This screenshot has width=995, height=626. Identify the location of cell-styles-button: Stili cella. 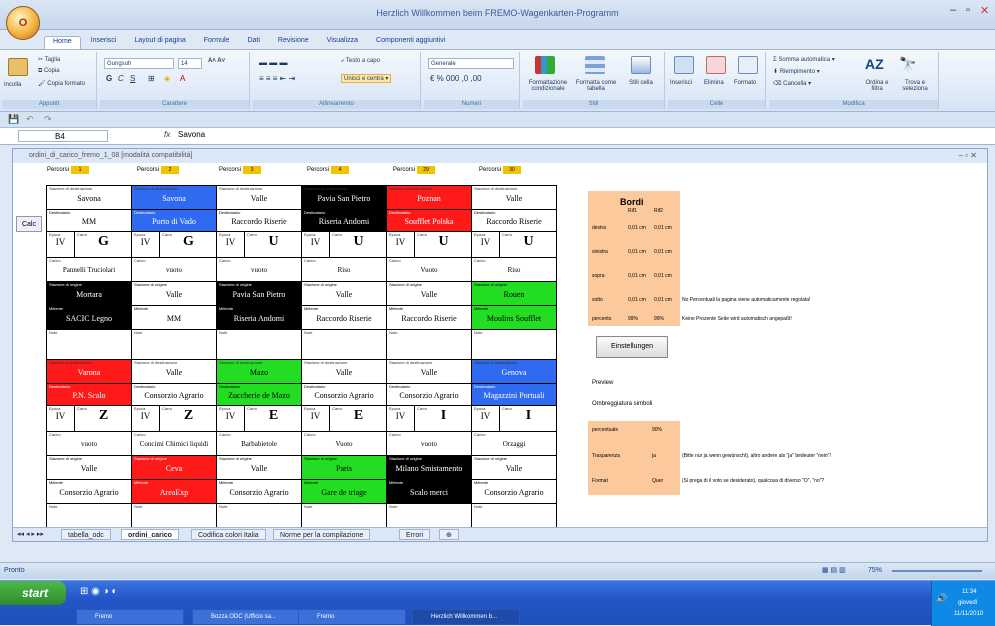
(641, 83).